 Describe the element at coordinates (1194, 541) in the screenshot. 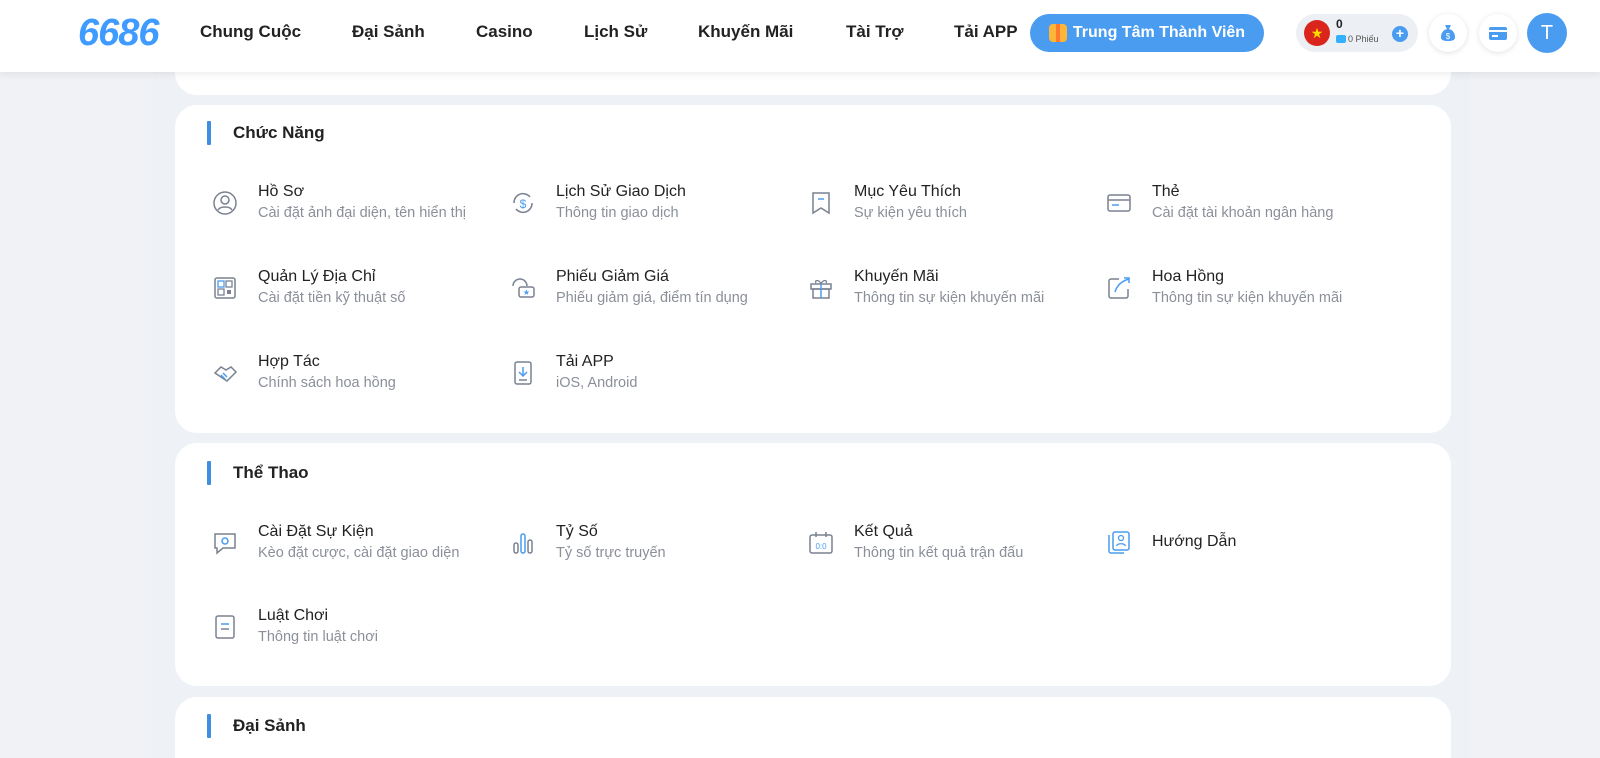

I see `item-title: Hướng Dẫn` at that location.